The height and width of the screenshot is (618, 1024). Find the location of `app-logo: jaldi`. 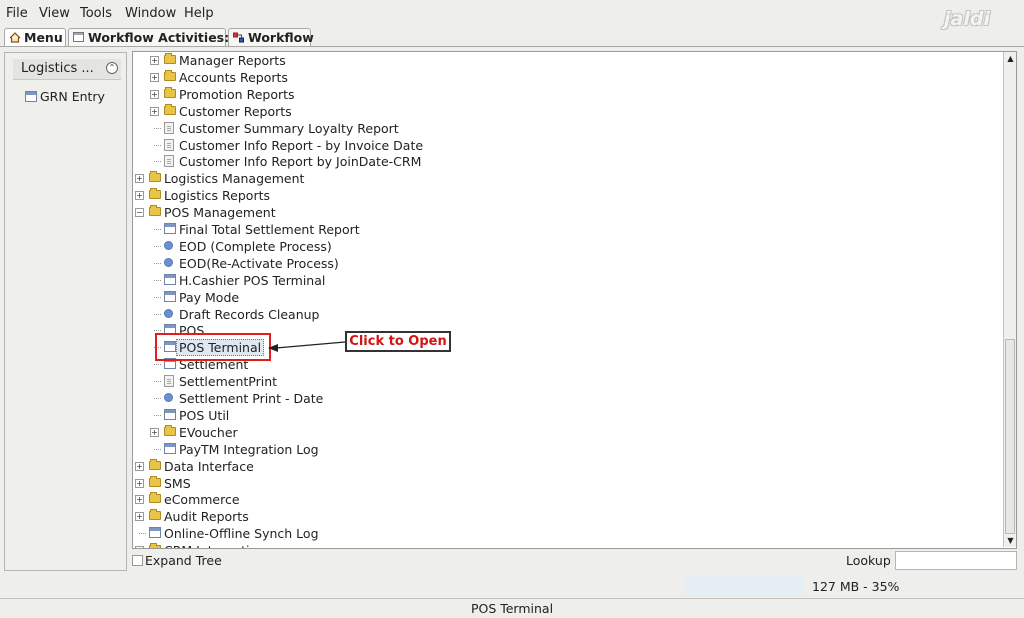

app-logo: jaldi is located at coordinates (967, 19).